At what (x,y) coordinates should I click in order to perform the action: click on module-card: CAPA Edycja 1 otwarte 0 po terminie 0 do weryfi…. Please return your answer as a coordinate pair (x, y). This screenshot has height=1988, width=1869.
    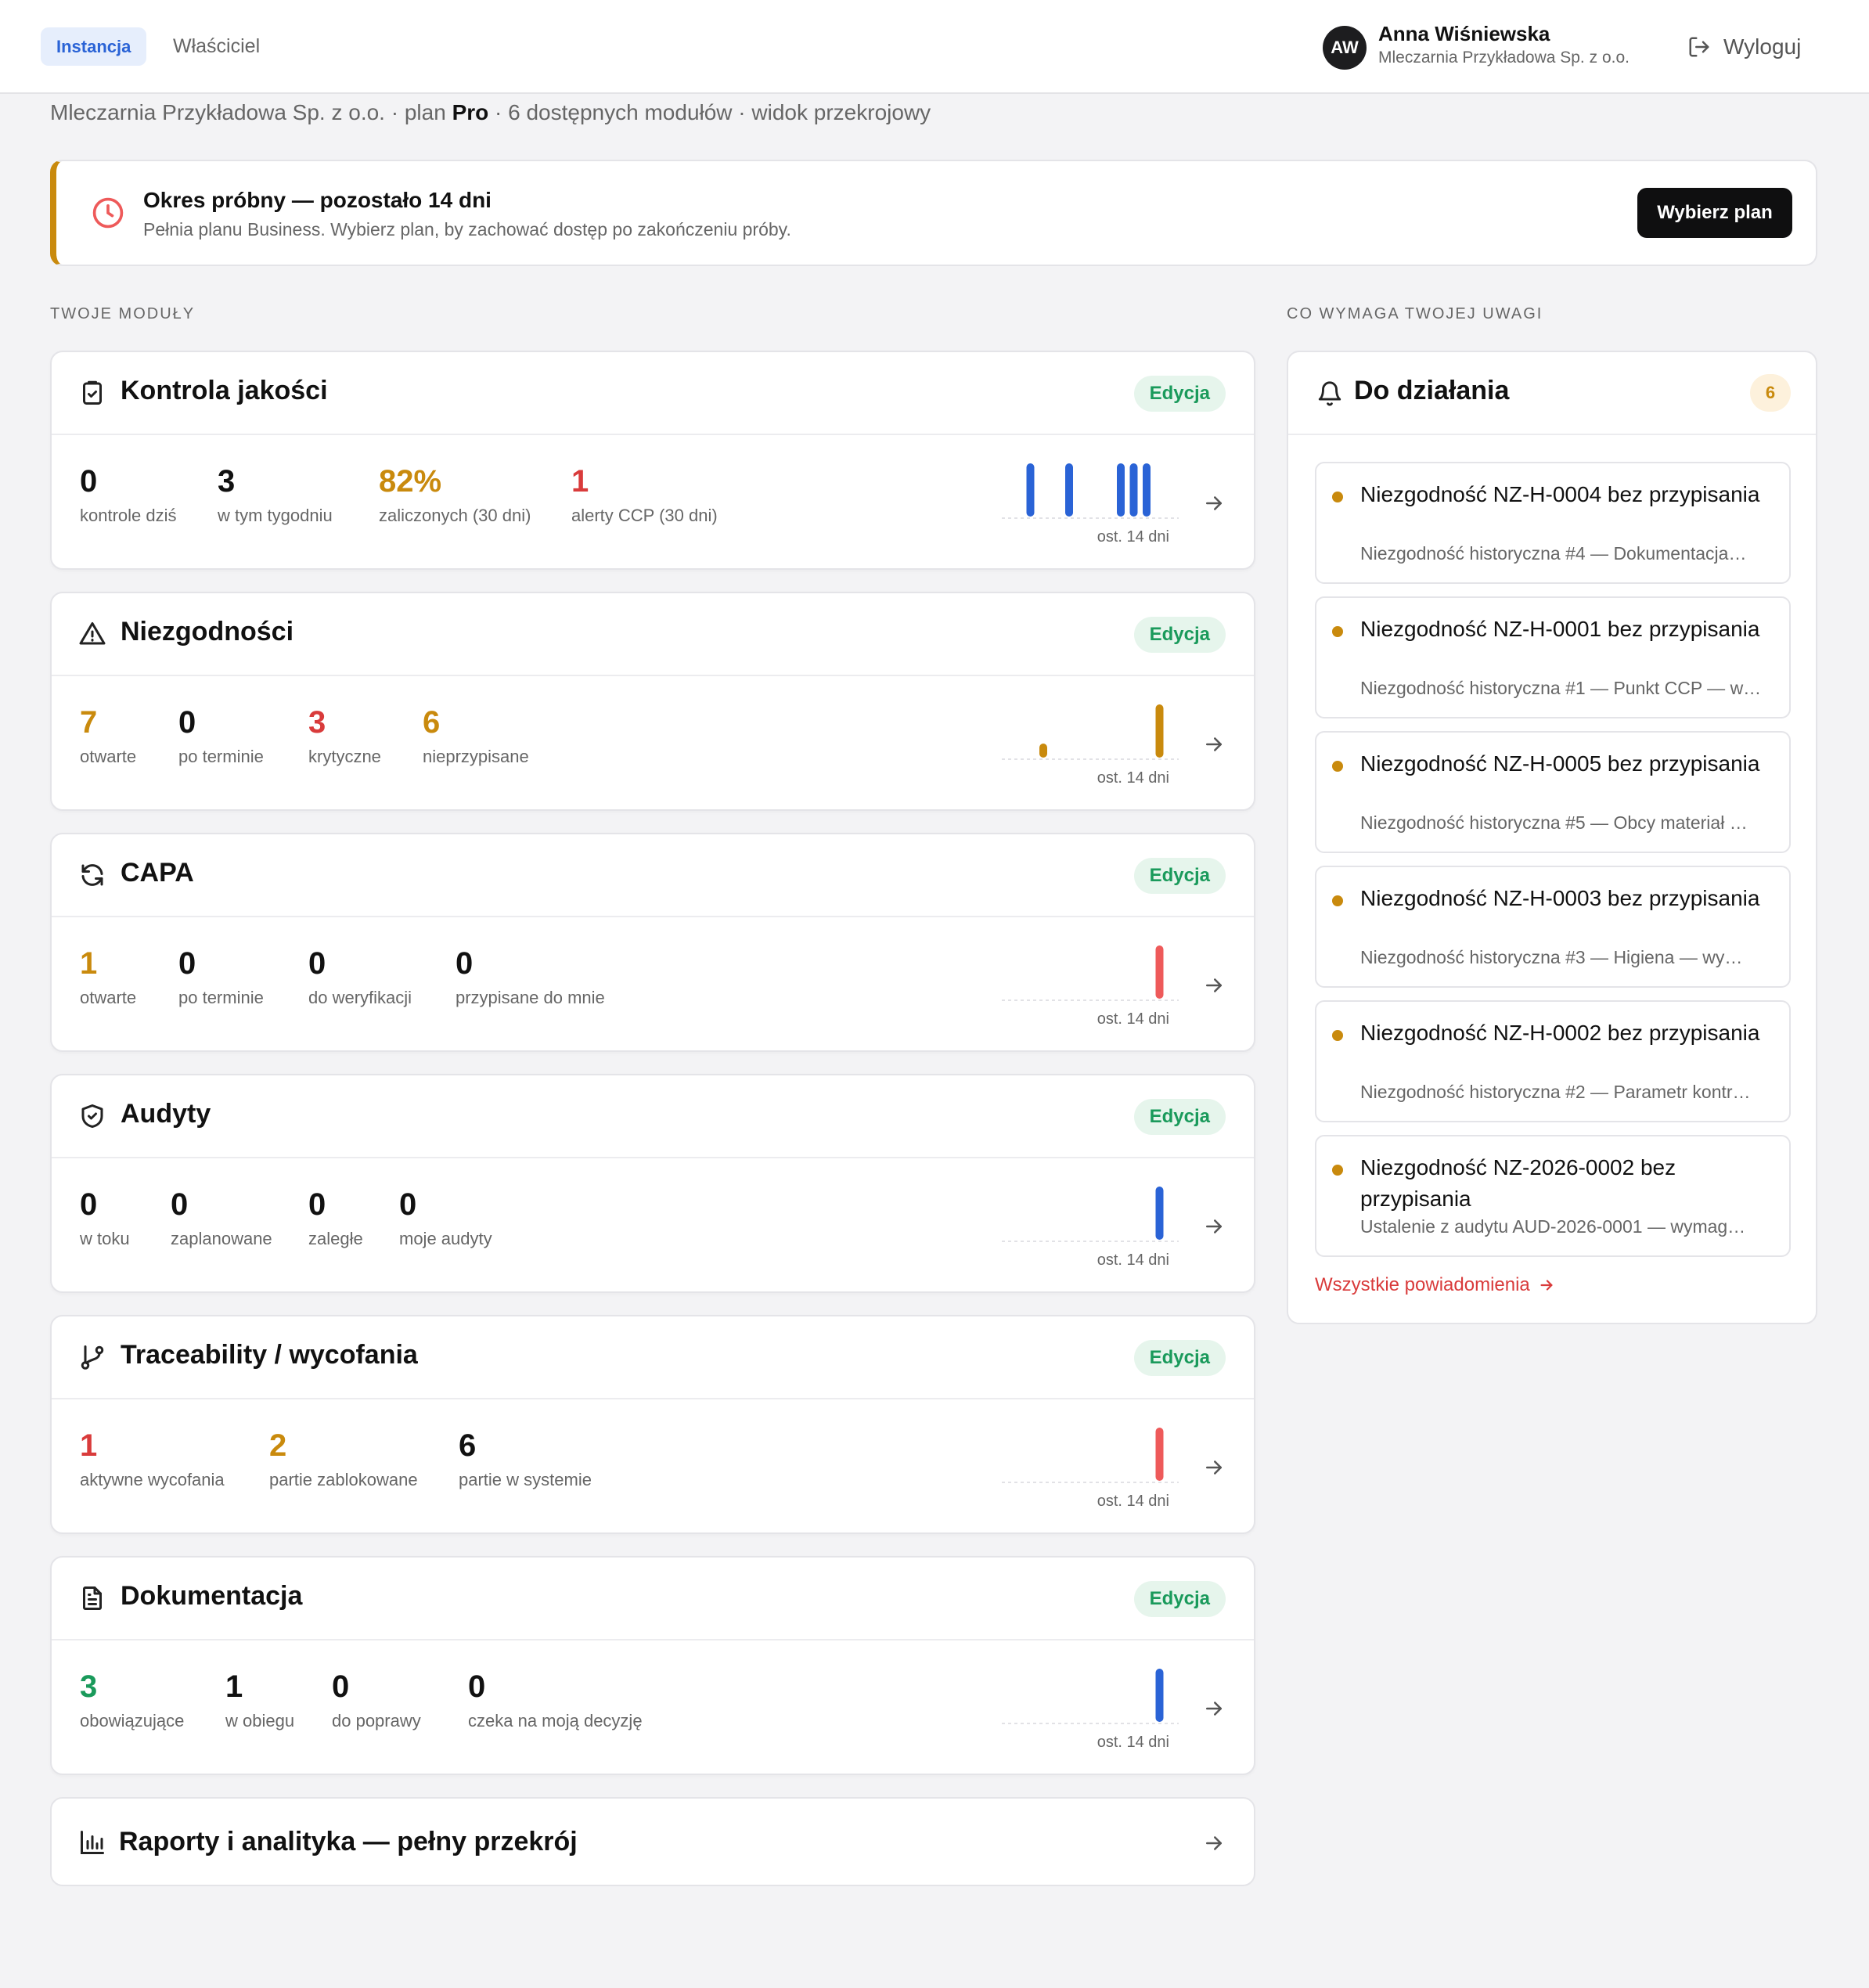
    Looking at the image, I should click on (652, 942).